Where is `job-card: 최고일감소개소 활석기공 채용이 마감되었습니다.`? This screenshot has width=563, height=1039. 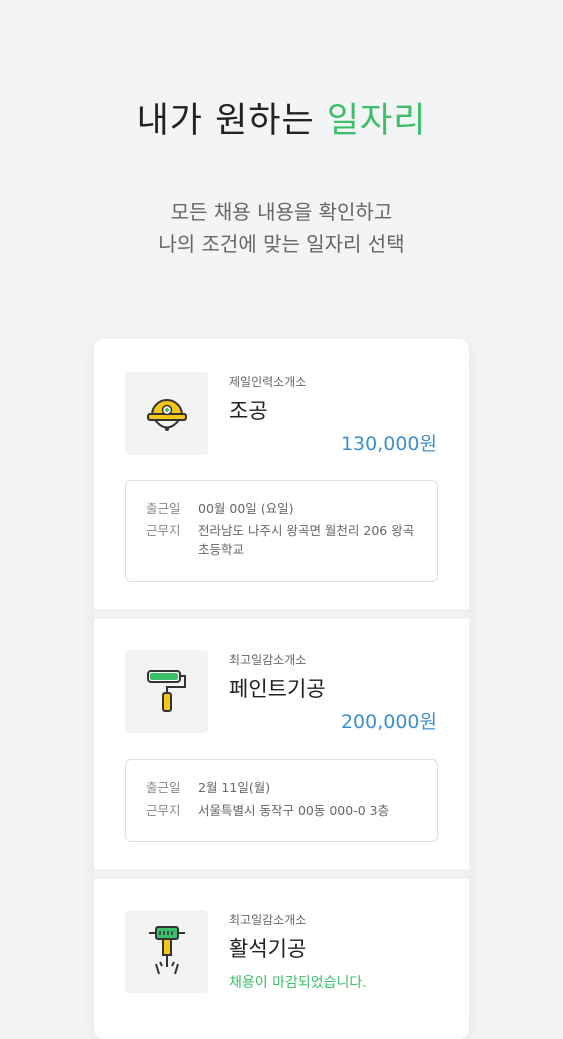 job-card: 최고일감소개소 활석기공 채용이 마감되었습니다. is located at coordinates (281, 959).